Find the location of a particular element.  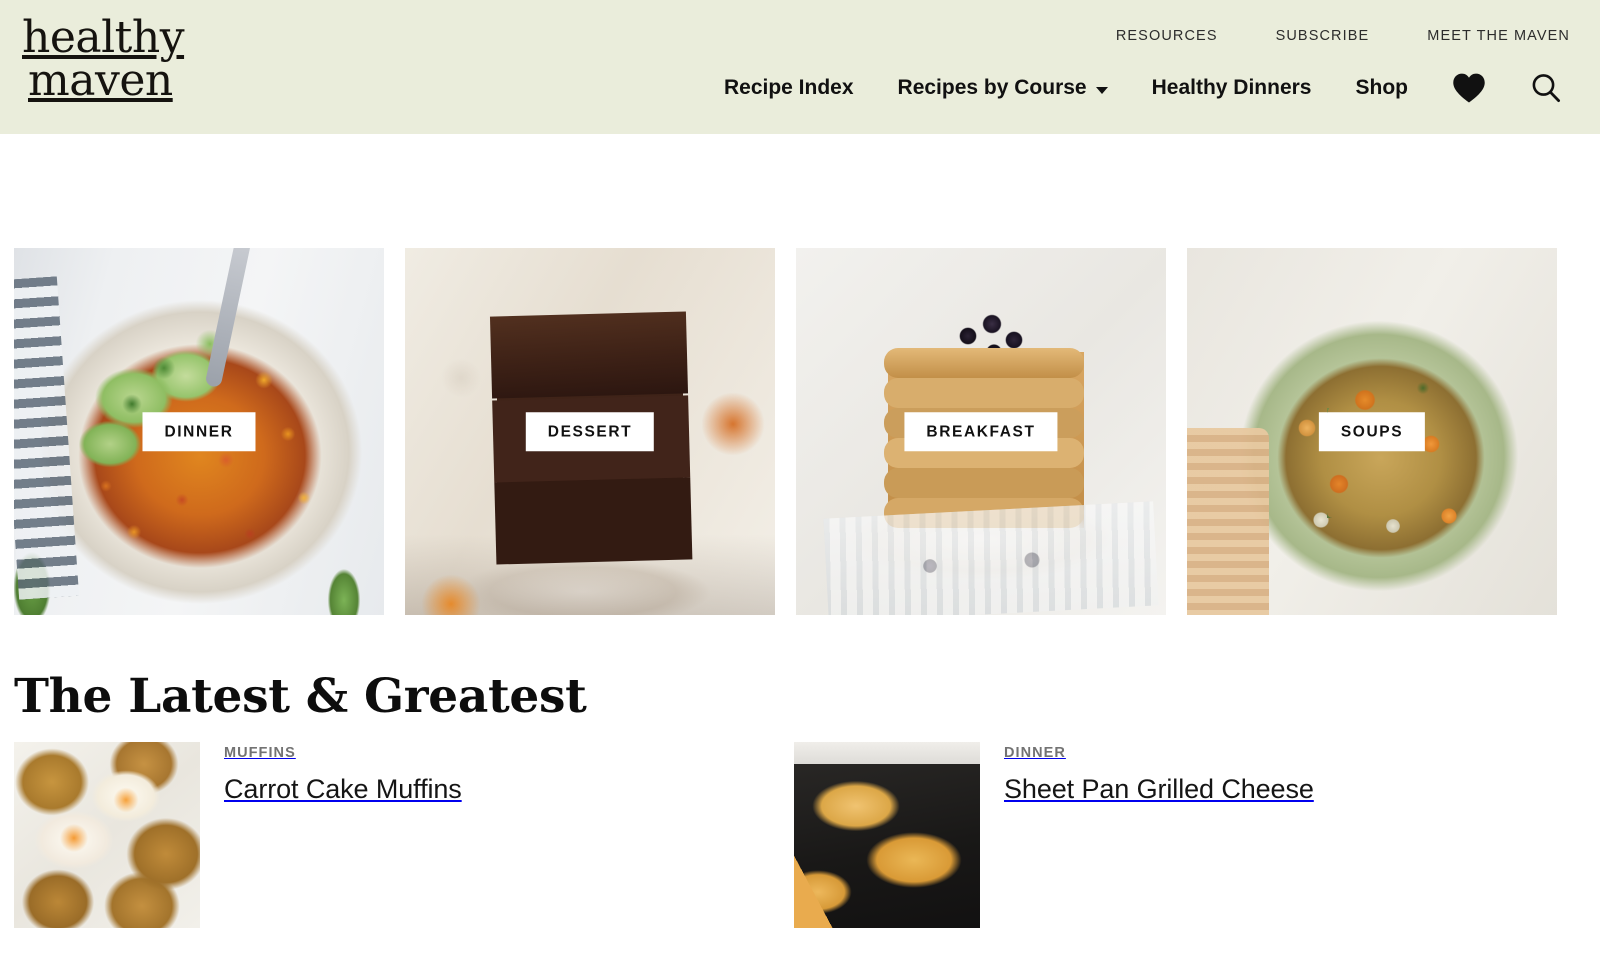

category-label: DESSERT is located at coordinates (590, 431).